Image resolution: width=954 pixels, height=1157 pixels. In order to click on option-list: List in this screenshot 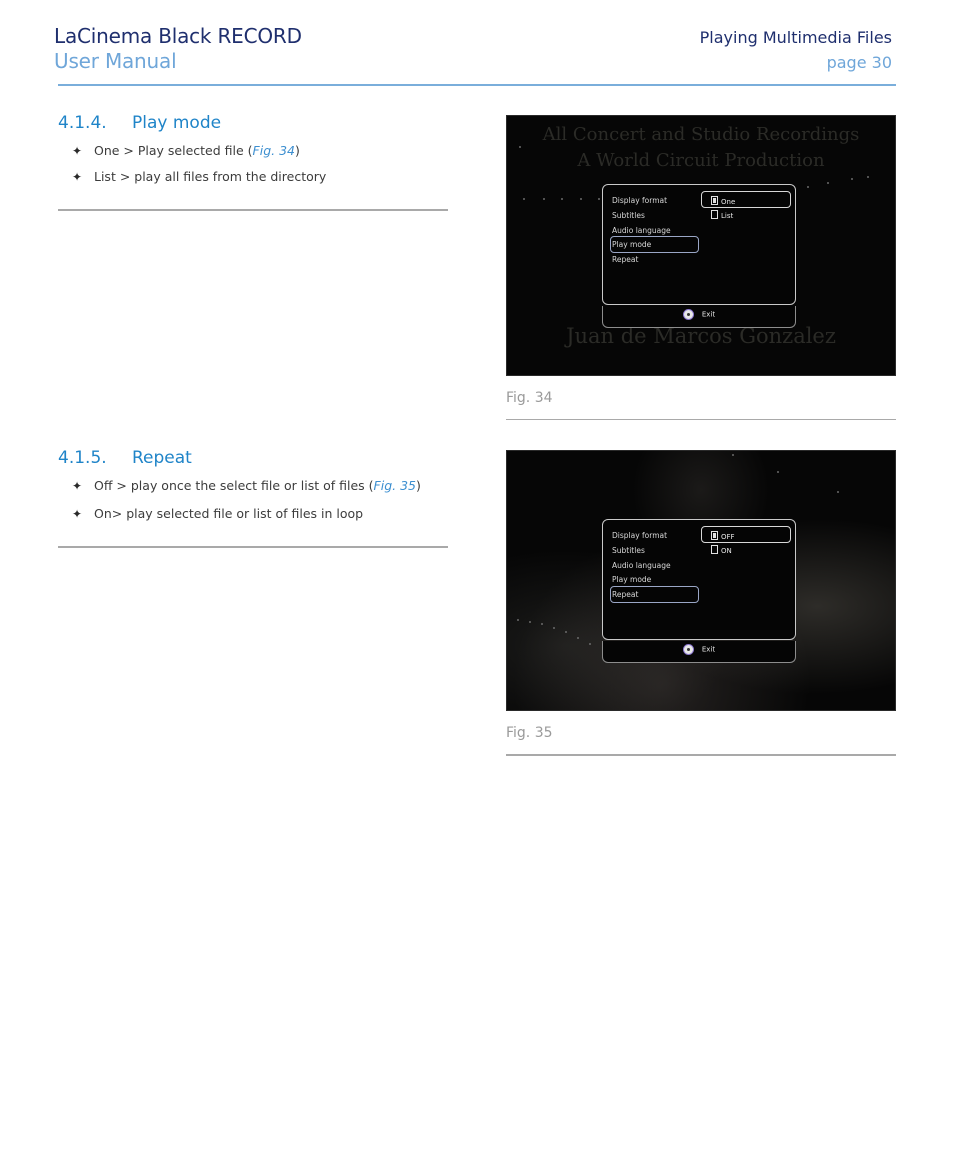, I will do `click(722, 215)`.